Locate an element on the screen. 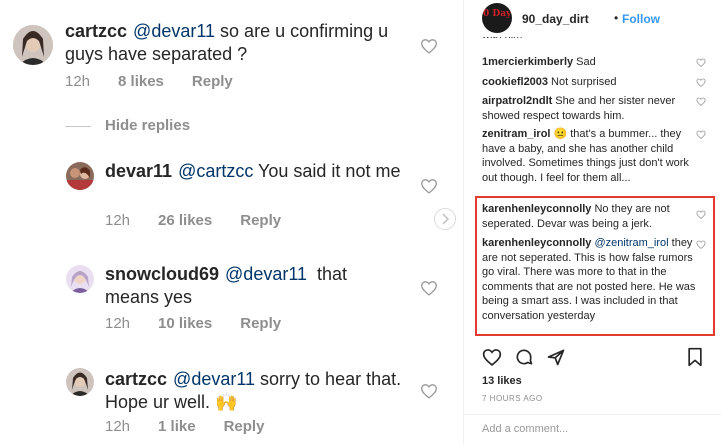 This screenshot has height=445, width=721. hide-replies-label: Hide replies is located at coordinates (148, 125).